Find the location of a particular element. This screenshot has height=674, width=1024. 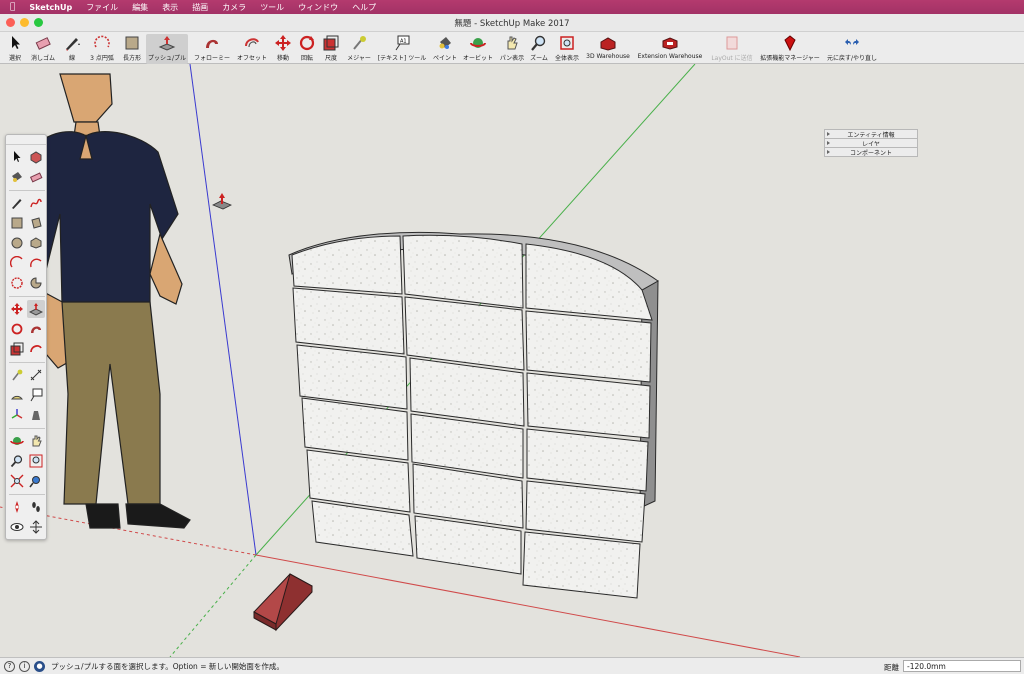

menu-help: ヘルプ is located at coordinates (364, 7).